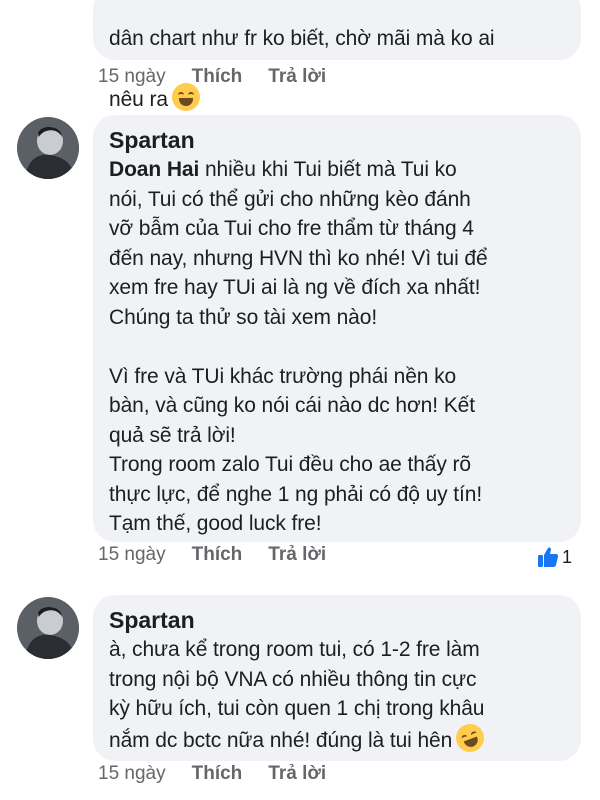 This screenshot has width=600, height=800. I want to click on like-button-3: Thích, so click(217, 774).